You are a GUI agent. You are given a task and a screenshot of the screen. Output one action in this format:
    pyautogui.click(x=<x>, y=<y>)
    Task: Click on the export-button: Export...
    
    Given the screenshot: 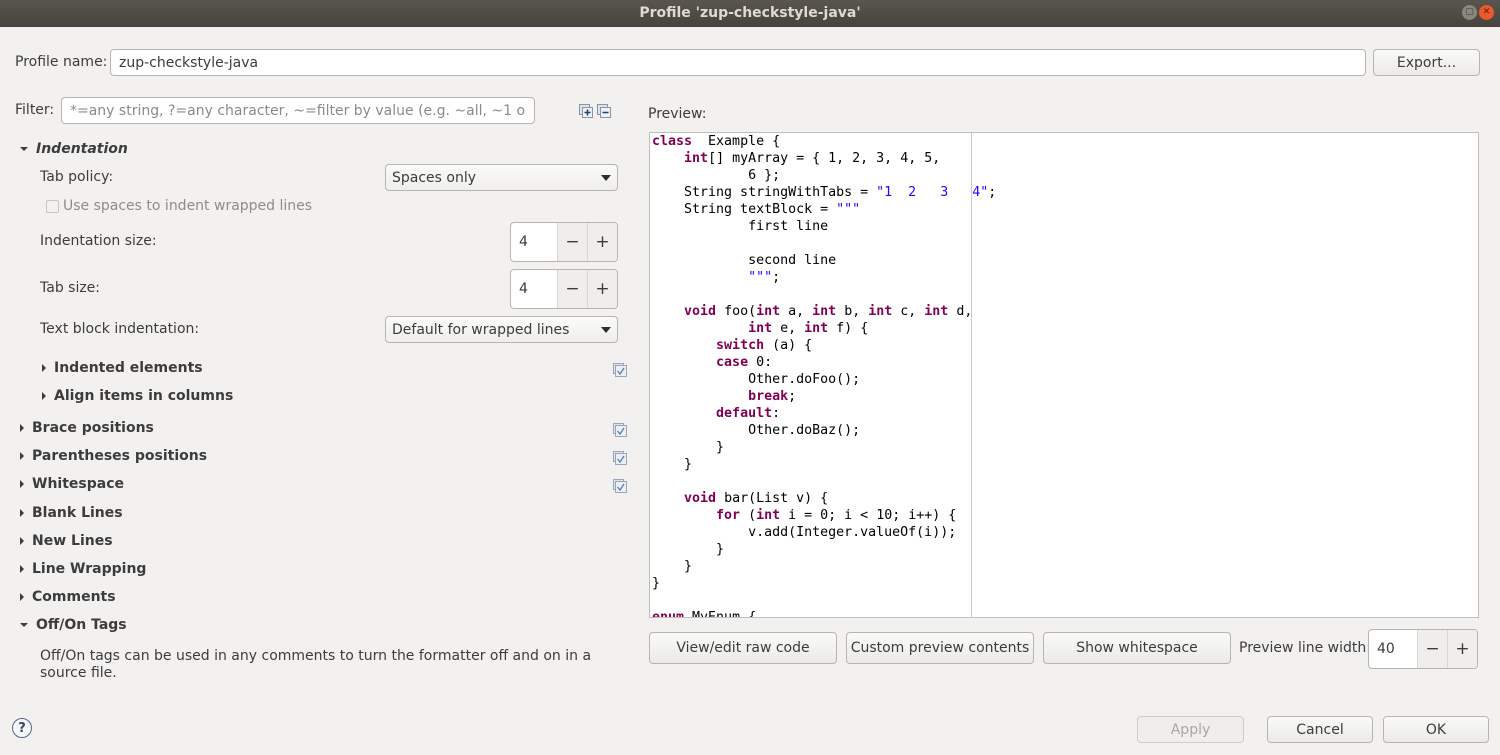 What is the action you would take?
    pyautogui.click(x=1426, y=62)
    